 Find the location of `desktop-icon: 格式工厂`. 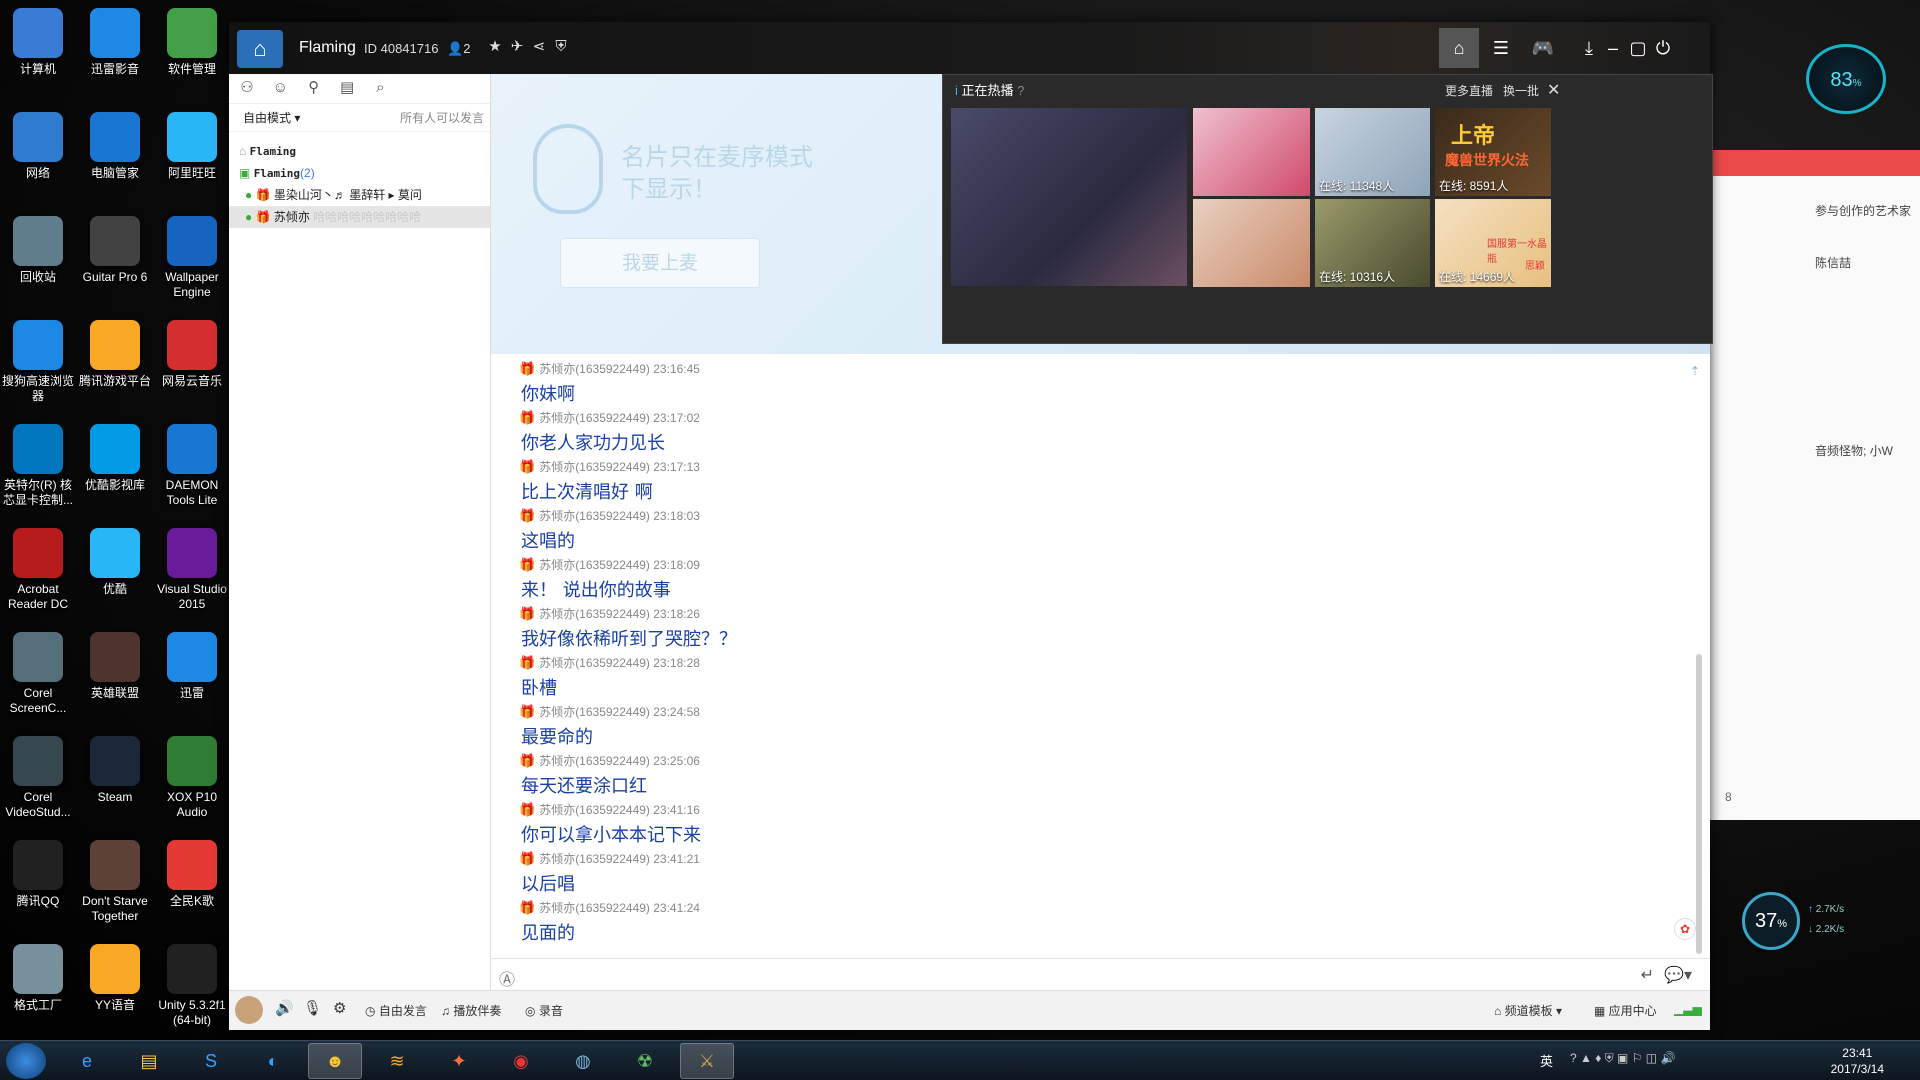

desktop-icon: 格式工厂 is located at coordinates (38, 978).